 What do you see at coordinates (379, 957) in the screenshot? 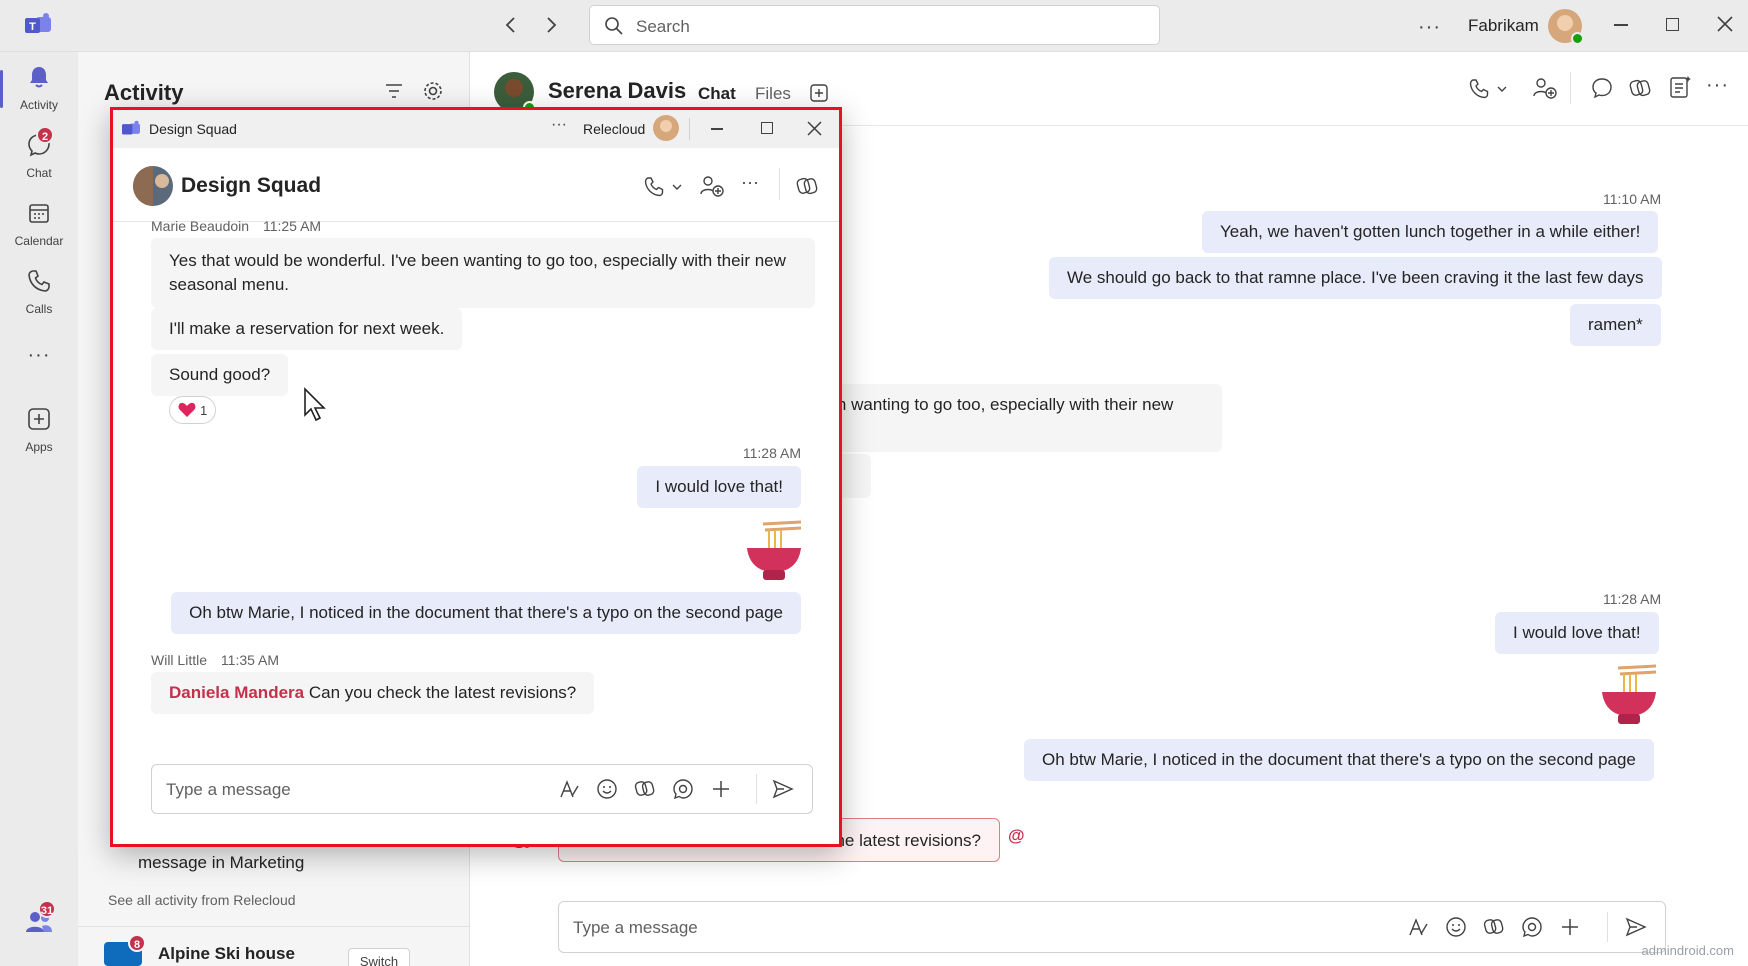
I see `switch-tenant-button: Switch` at bounding box center [379, 957].